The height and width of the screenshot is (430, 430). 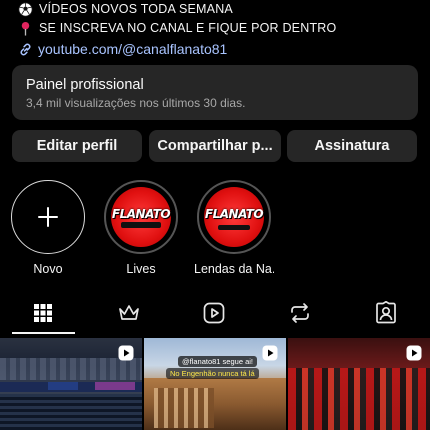 I want to click on bio-link-text: youtube.com/@canalflanato81, so click(x=132, y=49).